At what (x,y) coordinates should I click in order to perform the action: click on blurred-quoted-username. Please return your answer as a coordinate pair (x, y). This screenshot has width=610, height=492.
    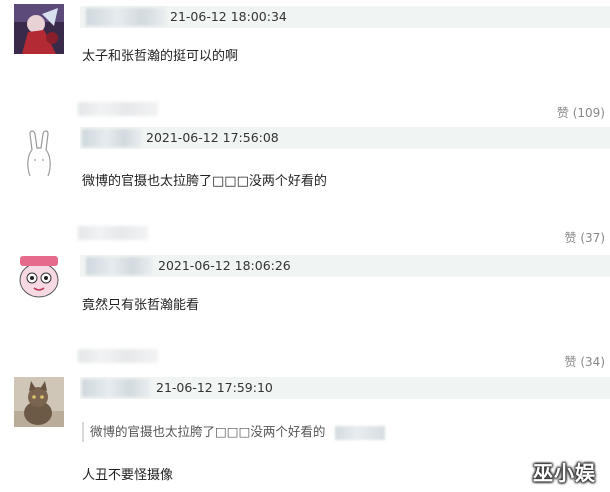
    Looking at the image, I should click on (360, 432).